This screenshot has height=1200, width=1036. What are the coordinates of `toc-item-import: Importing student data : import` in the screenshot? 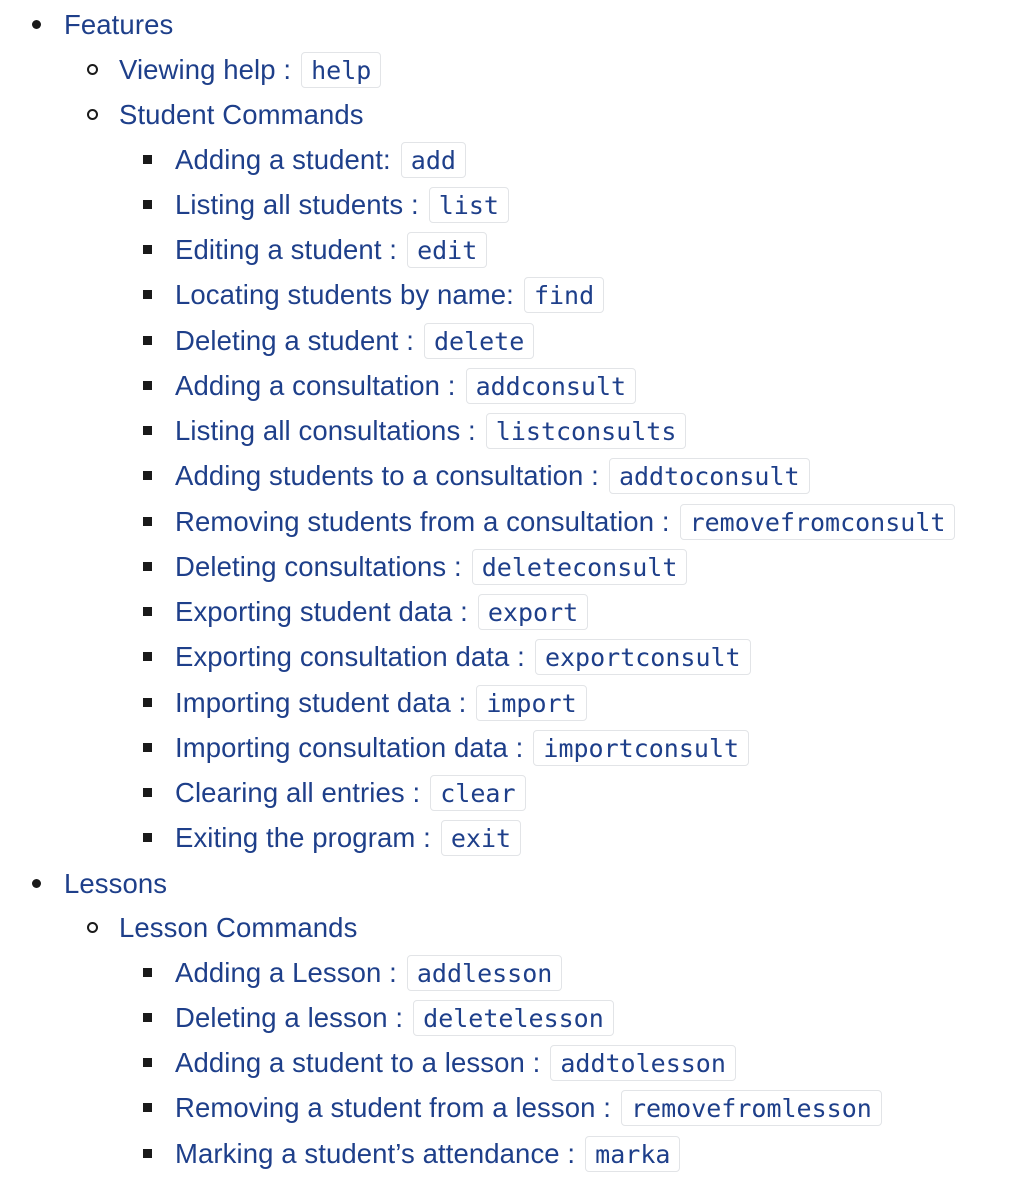 It's located at (293, 702).